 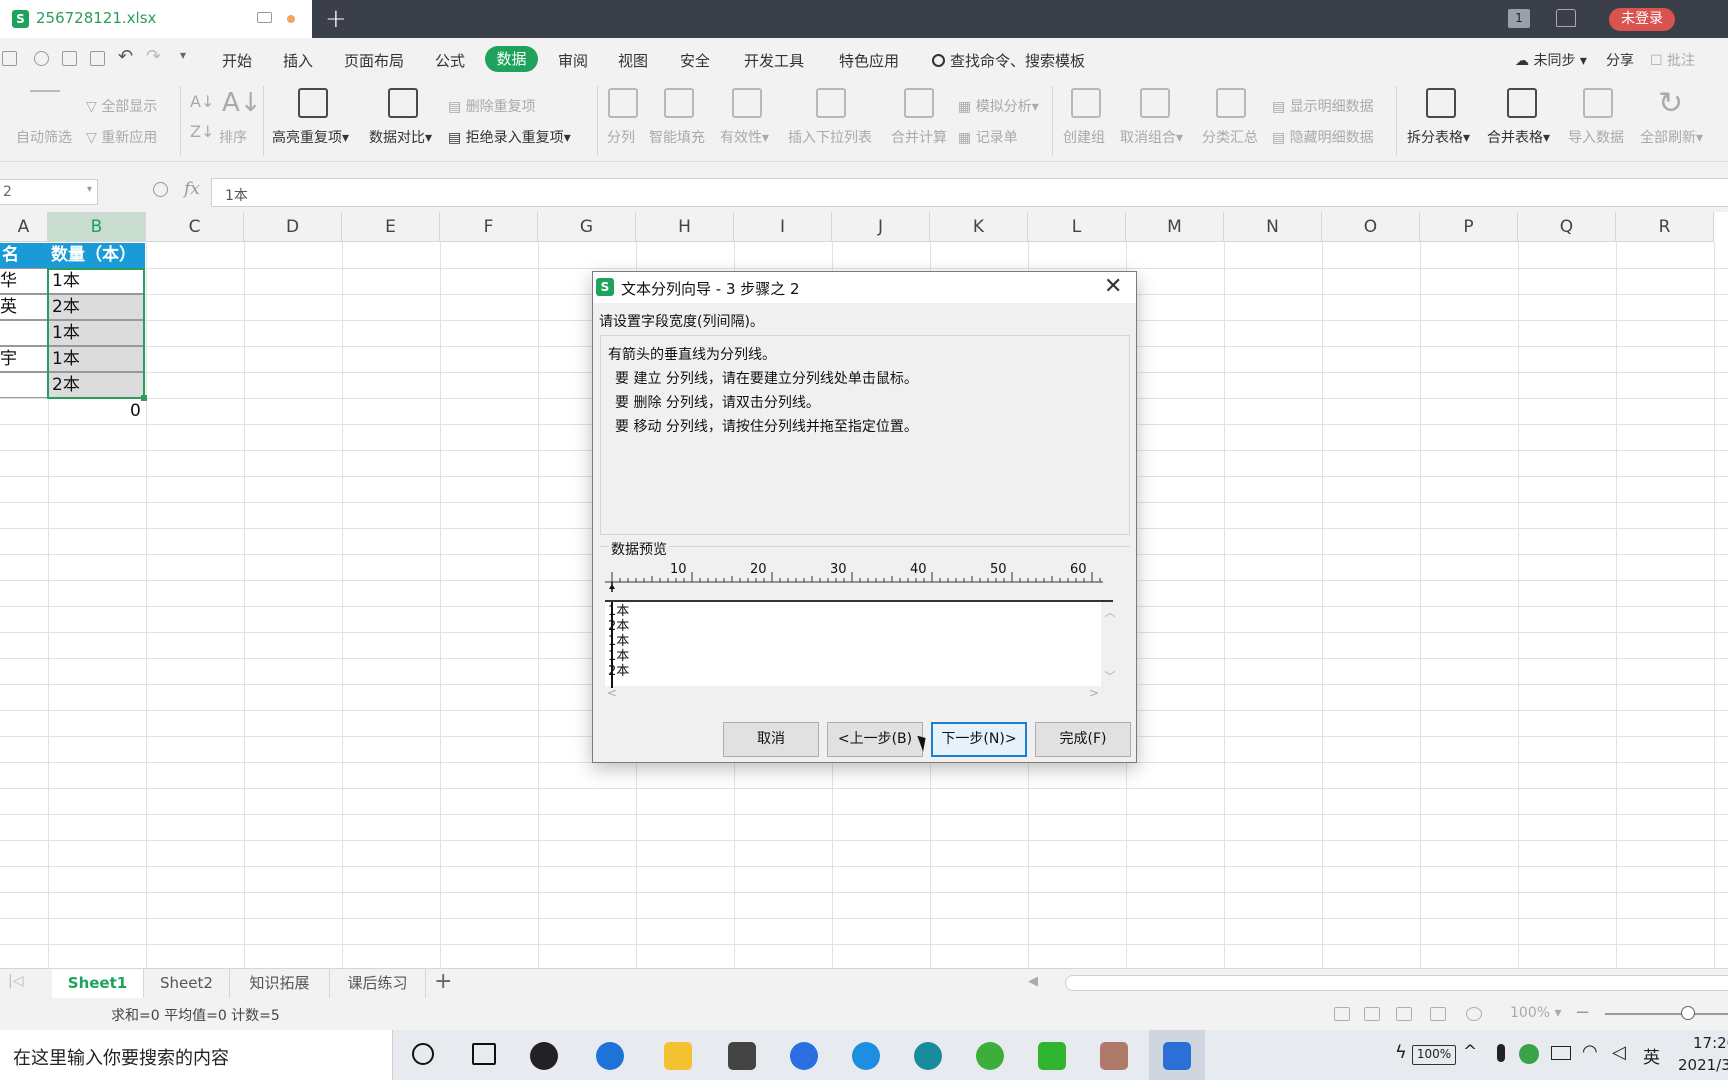 What do you see at coordinates (804, 1056) in the screenshot?
I see `l-app-icon` at bounding box center [804, 1056].